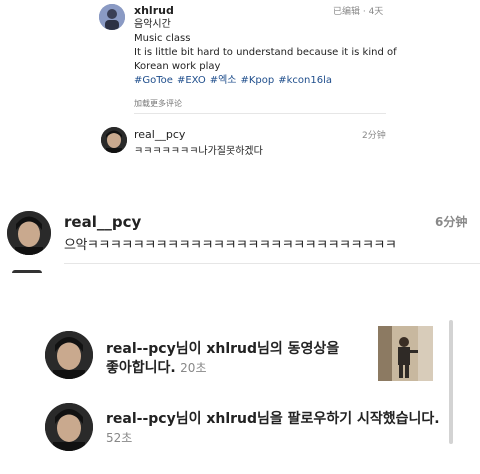 This screenshot has width=480, height=474. What do you see at coordinates (307, 419) in the screenshot?
I see `notification-message: 님이 xhlrud님을 팔로우하기 시작했습니다.` at bounding box center [307, 419].